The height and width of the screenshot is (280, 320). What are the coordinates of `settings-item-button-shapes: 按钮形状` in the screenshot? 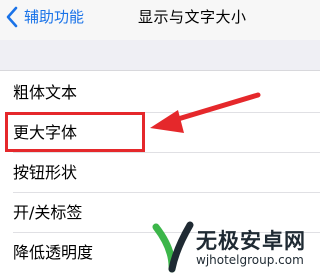 It's located at (160, 173).